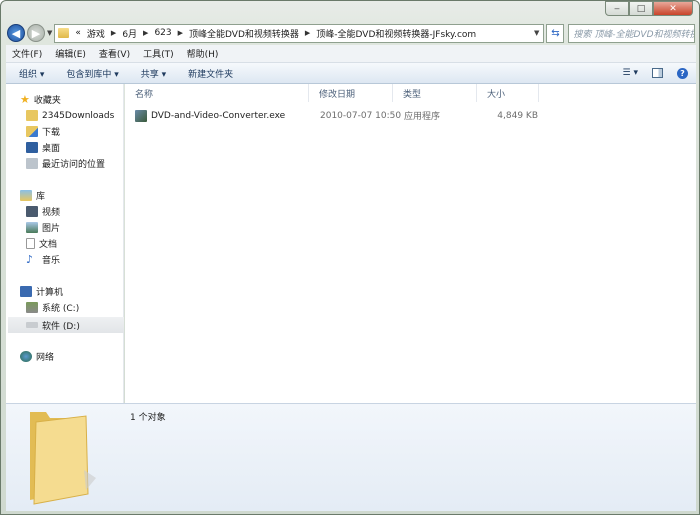  I want to click on view-options-icon: ☰ ▾, so click(630, 73).